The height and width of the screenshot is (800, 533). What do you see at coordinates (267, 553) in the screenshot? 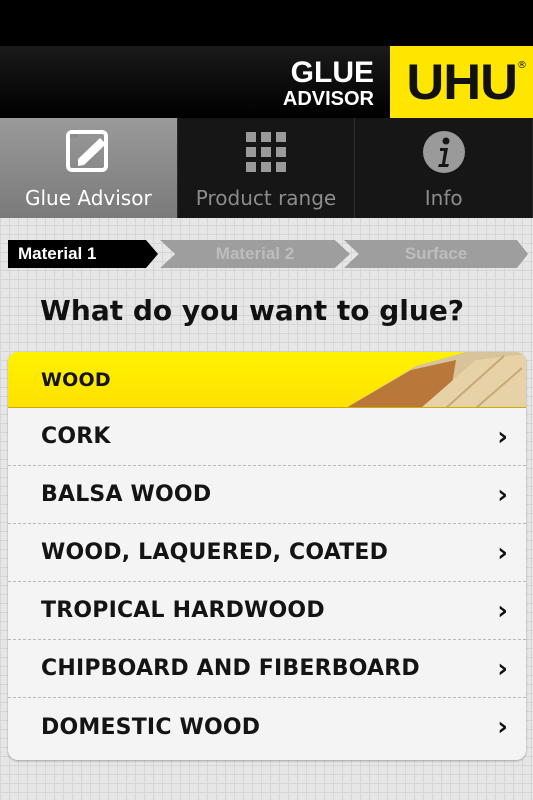
I see `list-item: WOOD, LAQUERED, COATED ›` at bounding box center [267, 553].